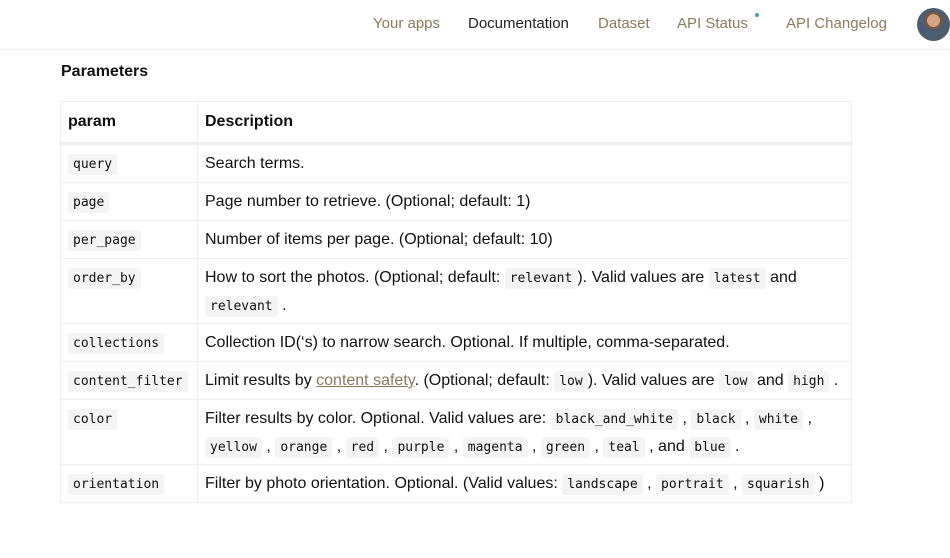  Describe the element at coordinates (737, 278) in the screenshot. I see `value-code: latest` at that location.